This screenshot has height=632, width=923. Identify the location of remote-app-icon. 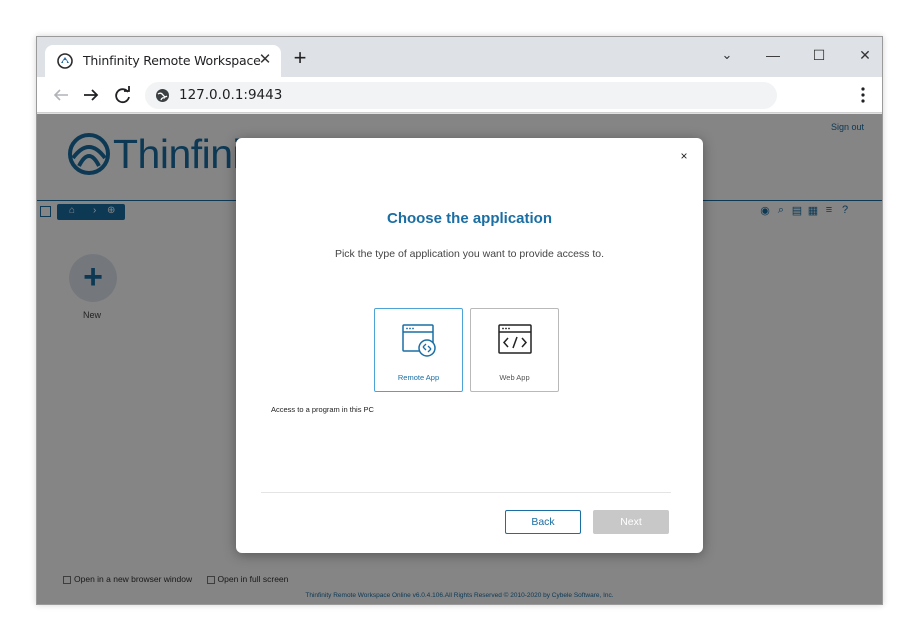
(419, 340).